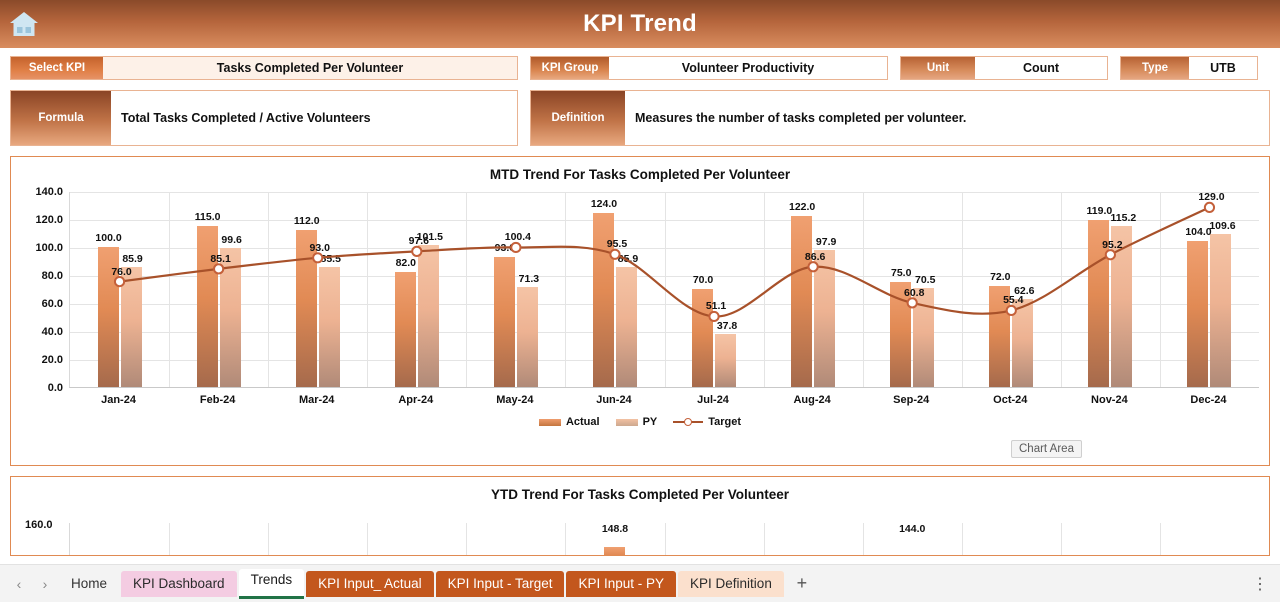 The width and height of the screenshot is (1280, 602). I want to click on sheet-tab-kpi-dashboard: KPI Dashboard, so click(179, 583).